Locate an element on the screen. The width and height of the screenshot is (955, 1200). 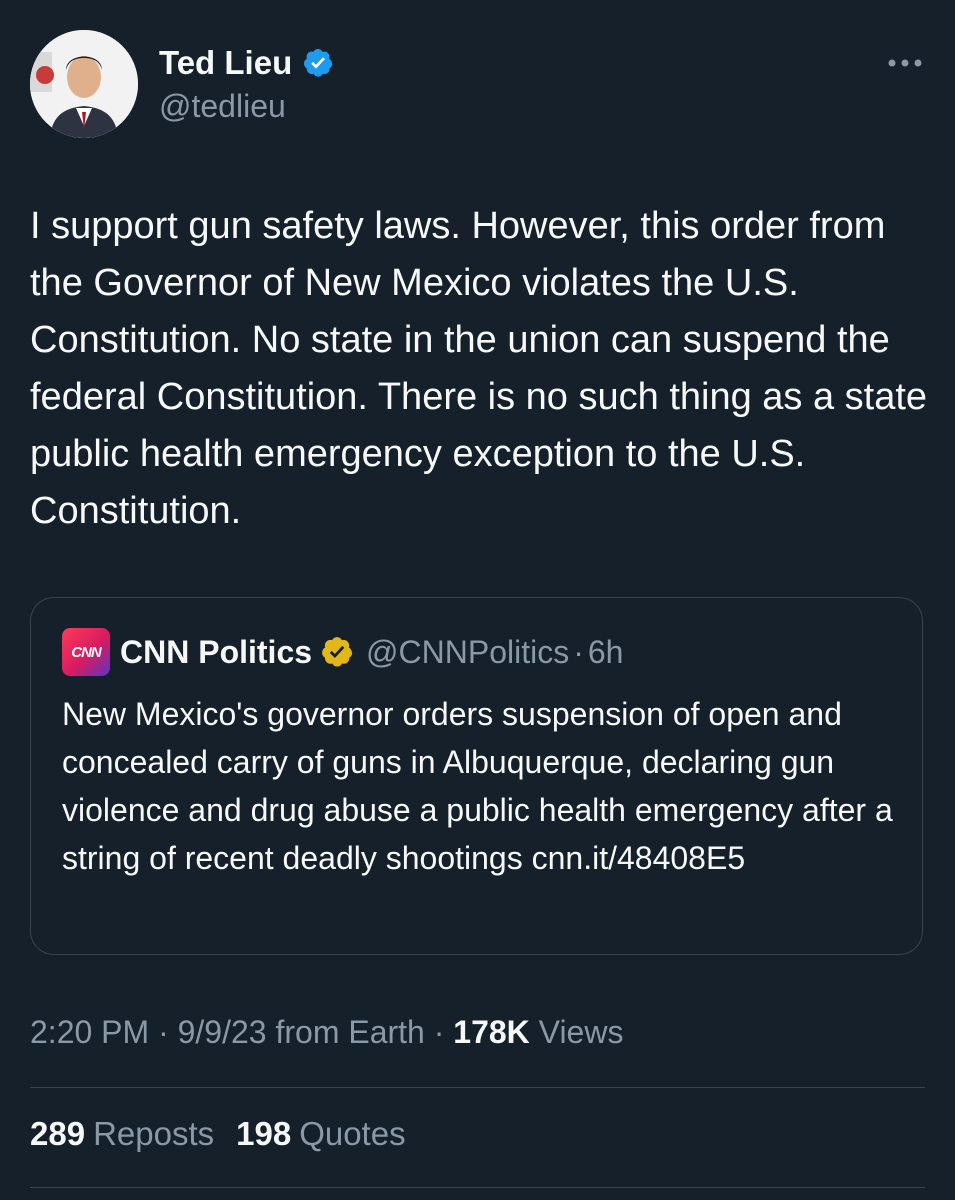
avatar-photo-icon is located at coordinates (84, 84).